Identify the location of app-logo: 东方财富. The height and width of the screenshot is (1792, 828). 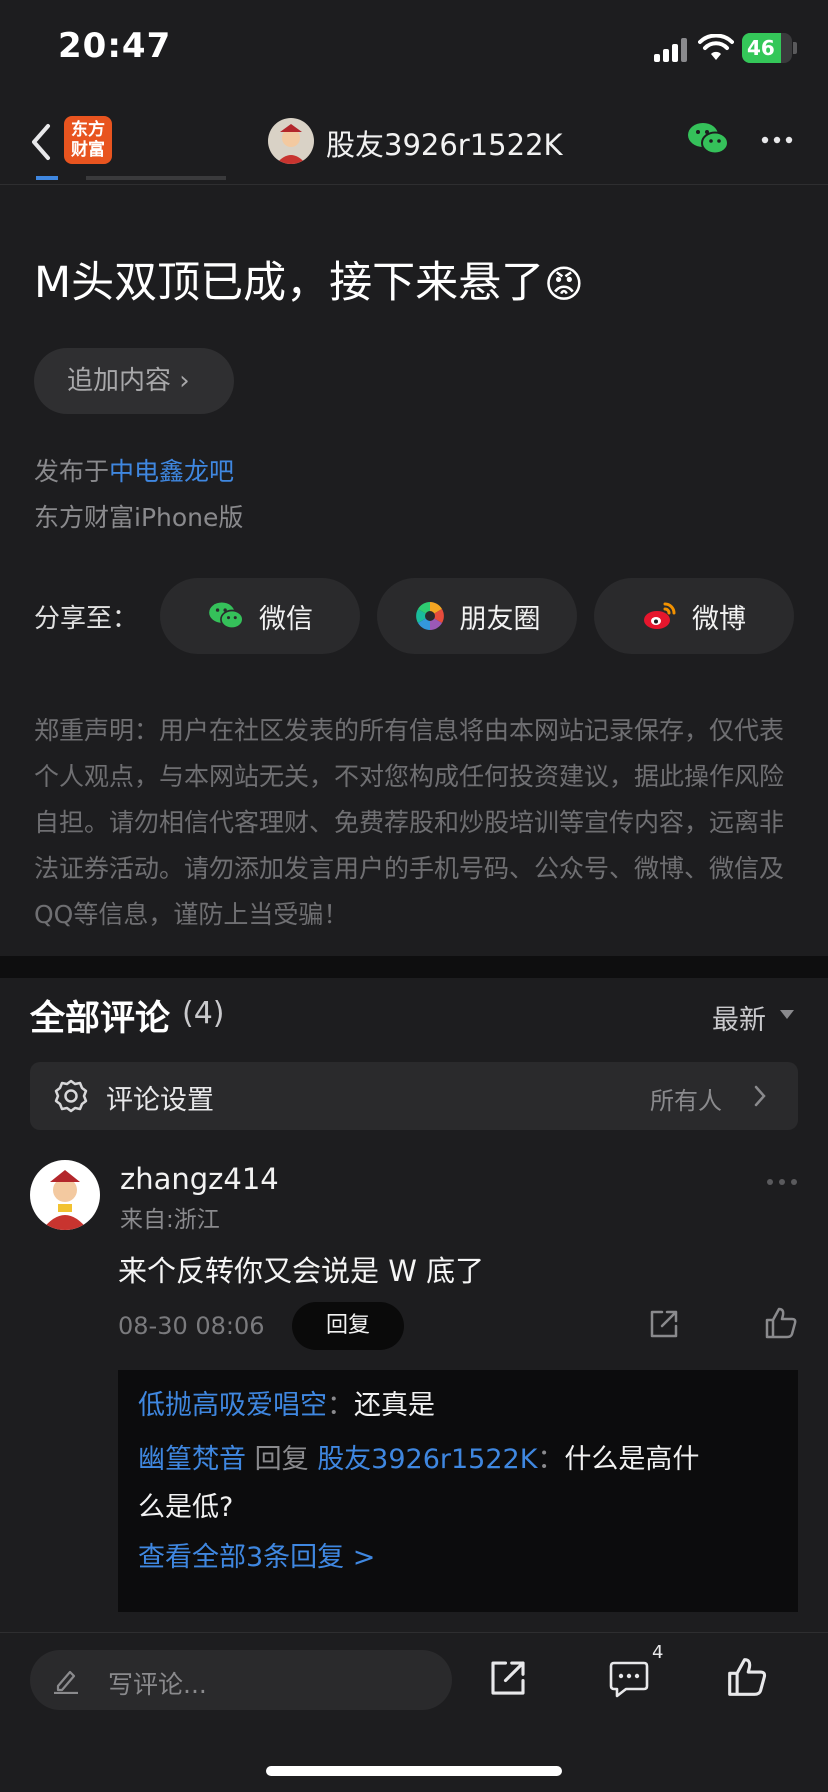
(88, 140).